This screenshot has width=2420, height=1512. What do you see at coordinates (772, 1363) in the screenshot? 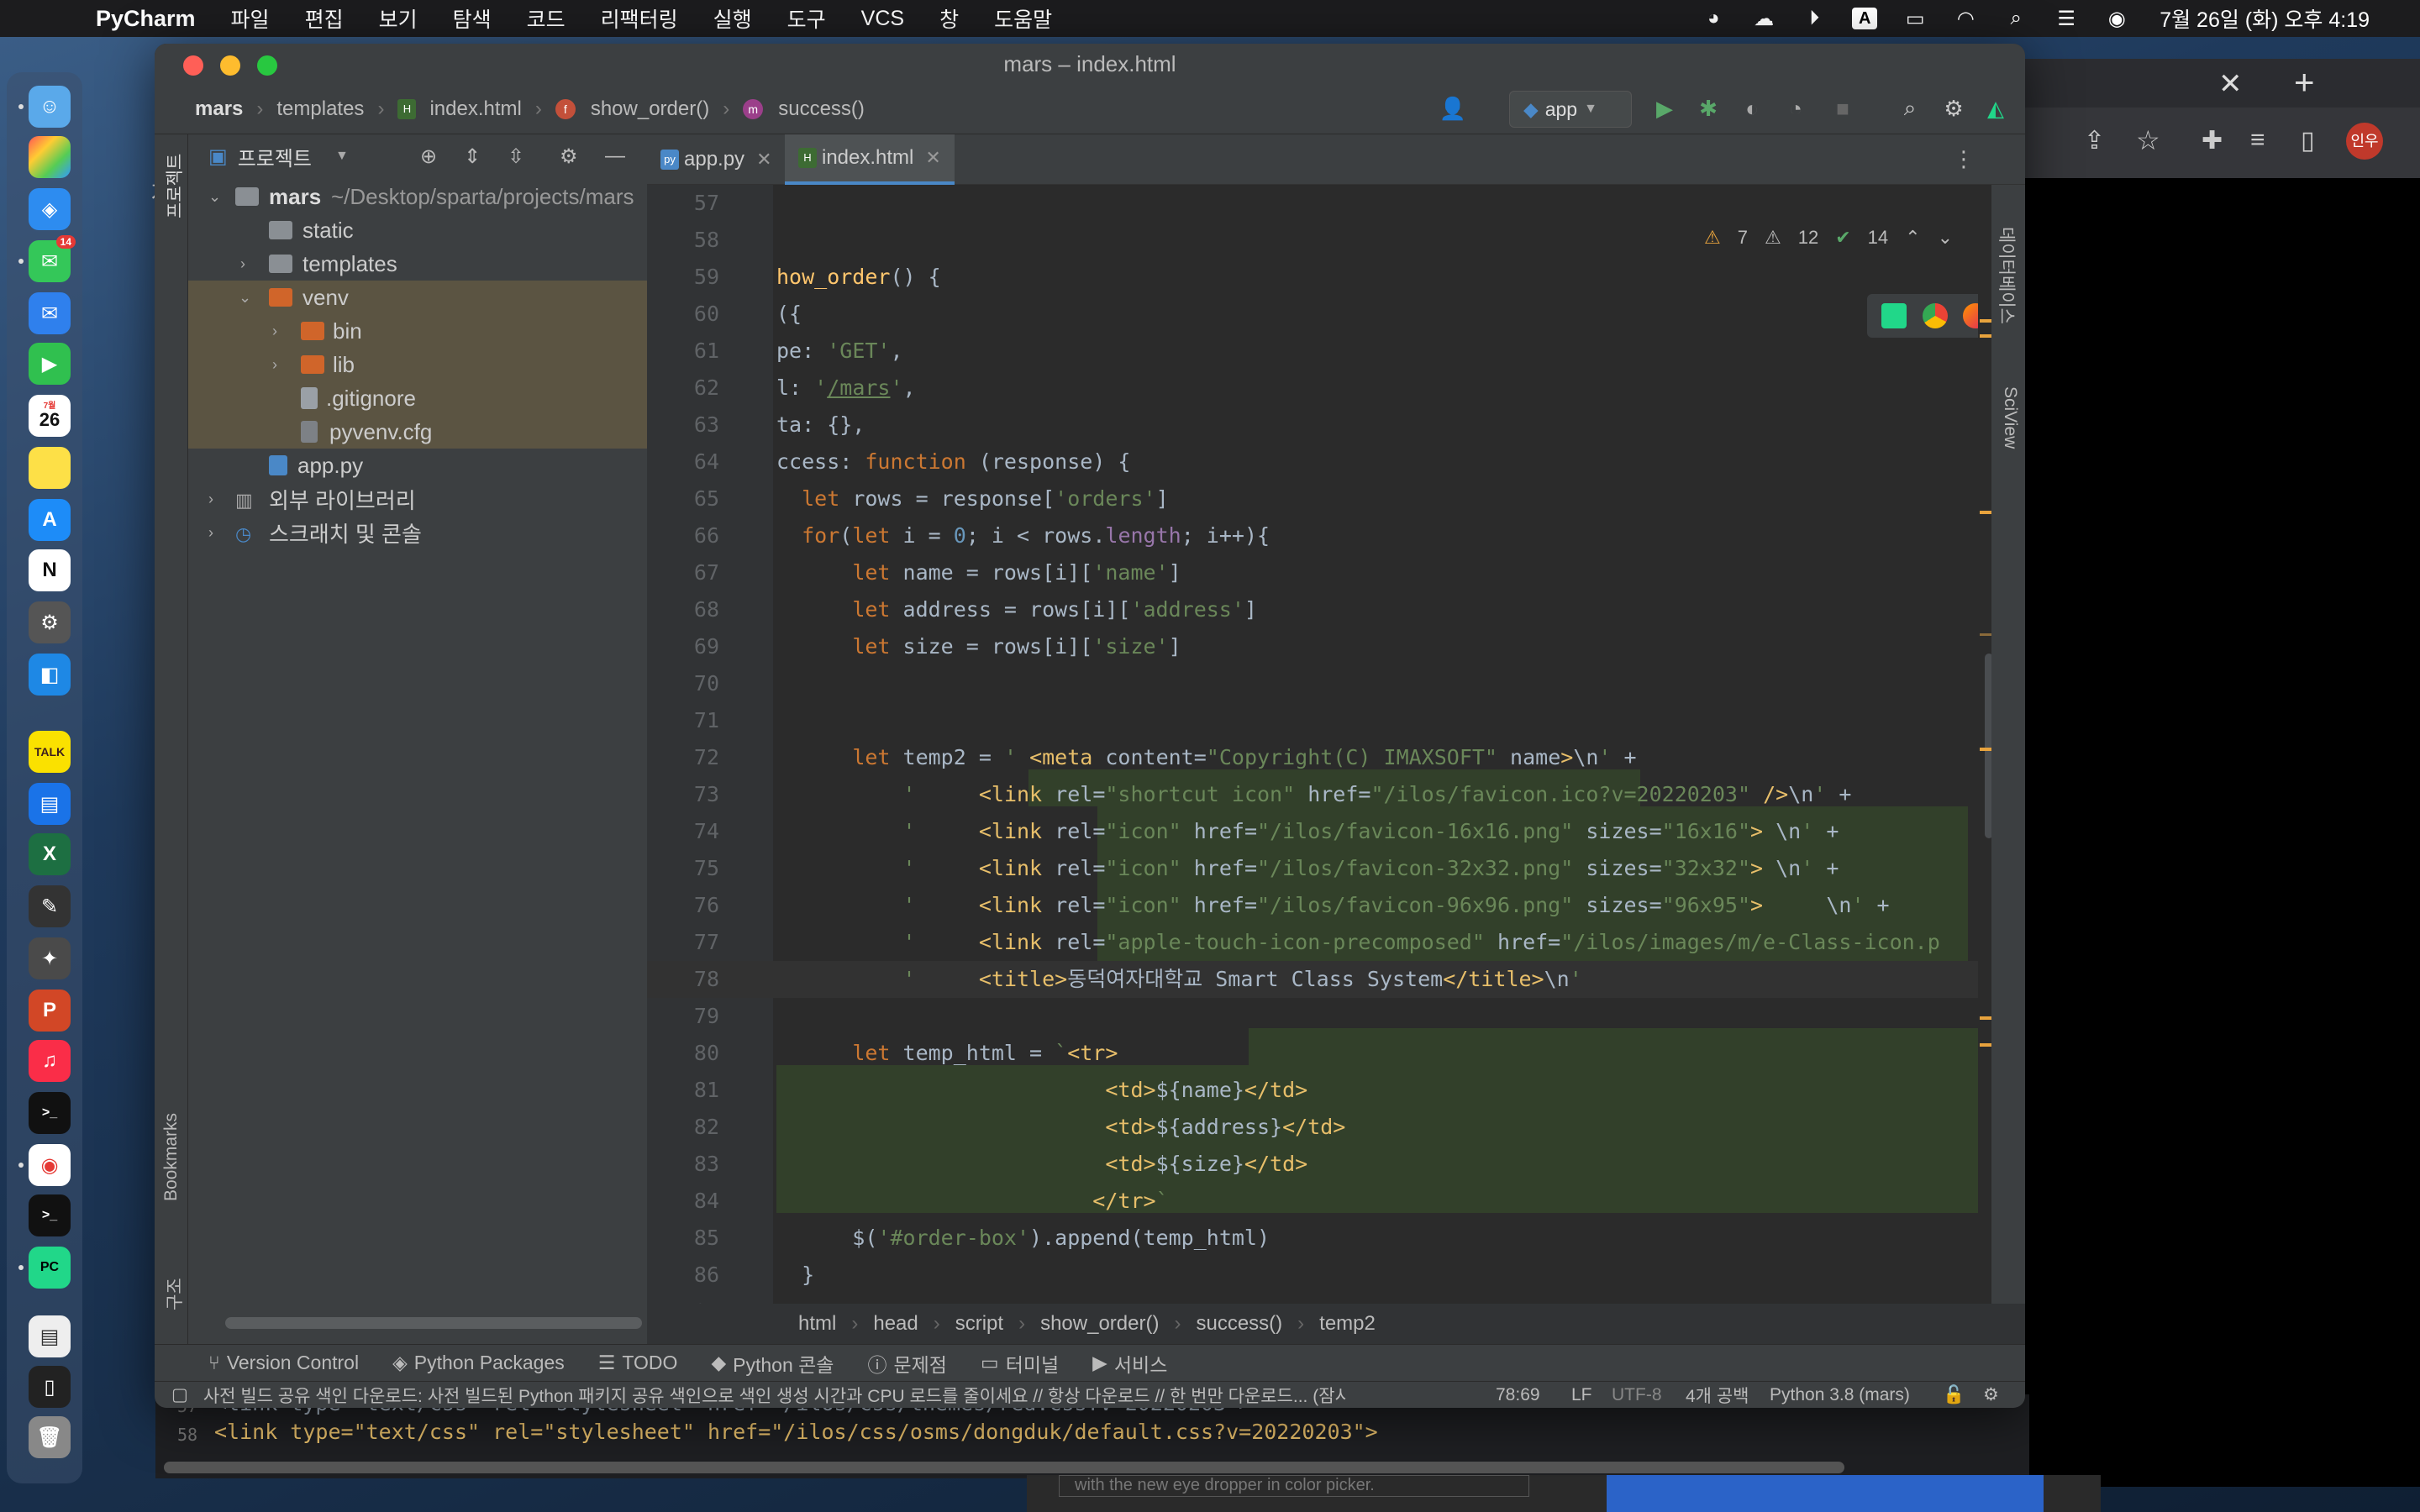
I see `python-console-tool: ◆ Python 콘솔` at bounding box center [772, 1363].